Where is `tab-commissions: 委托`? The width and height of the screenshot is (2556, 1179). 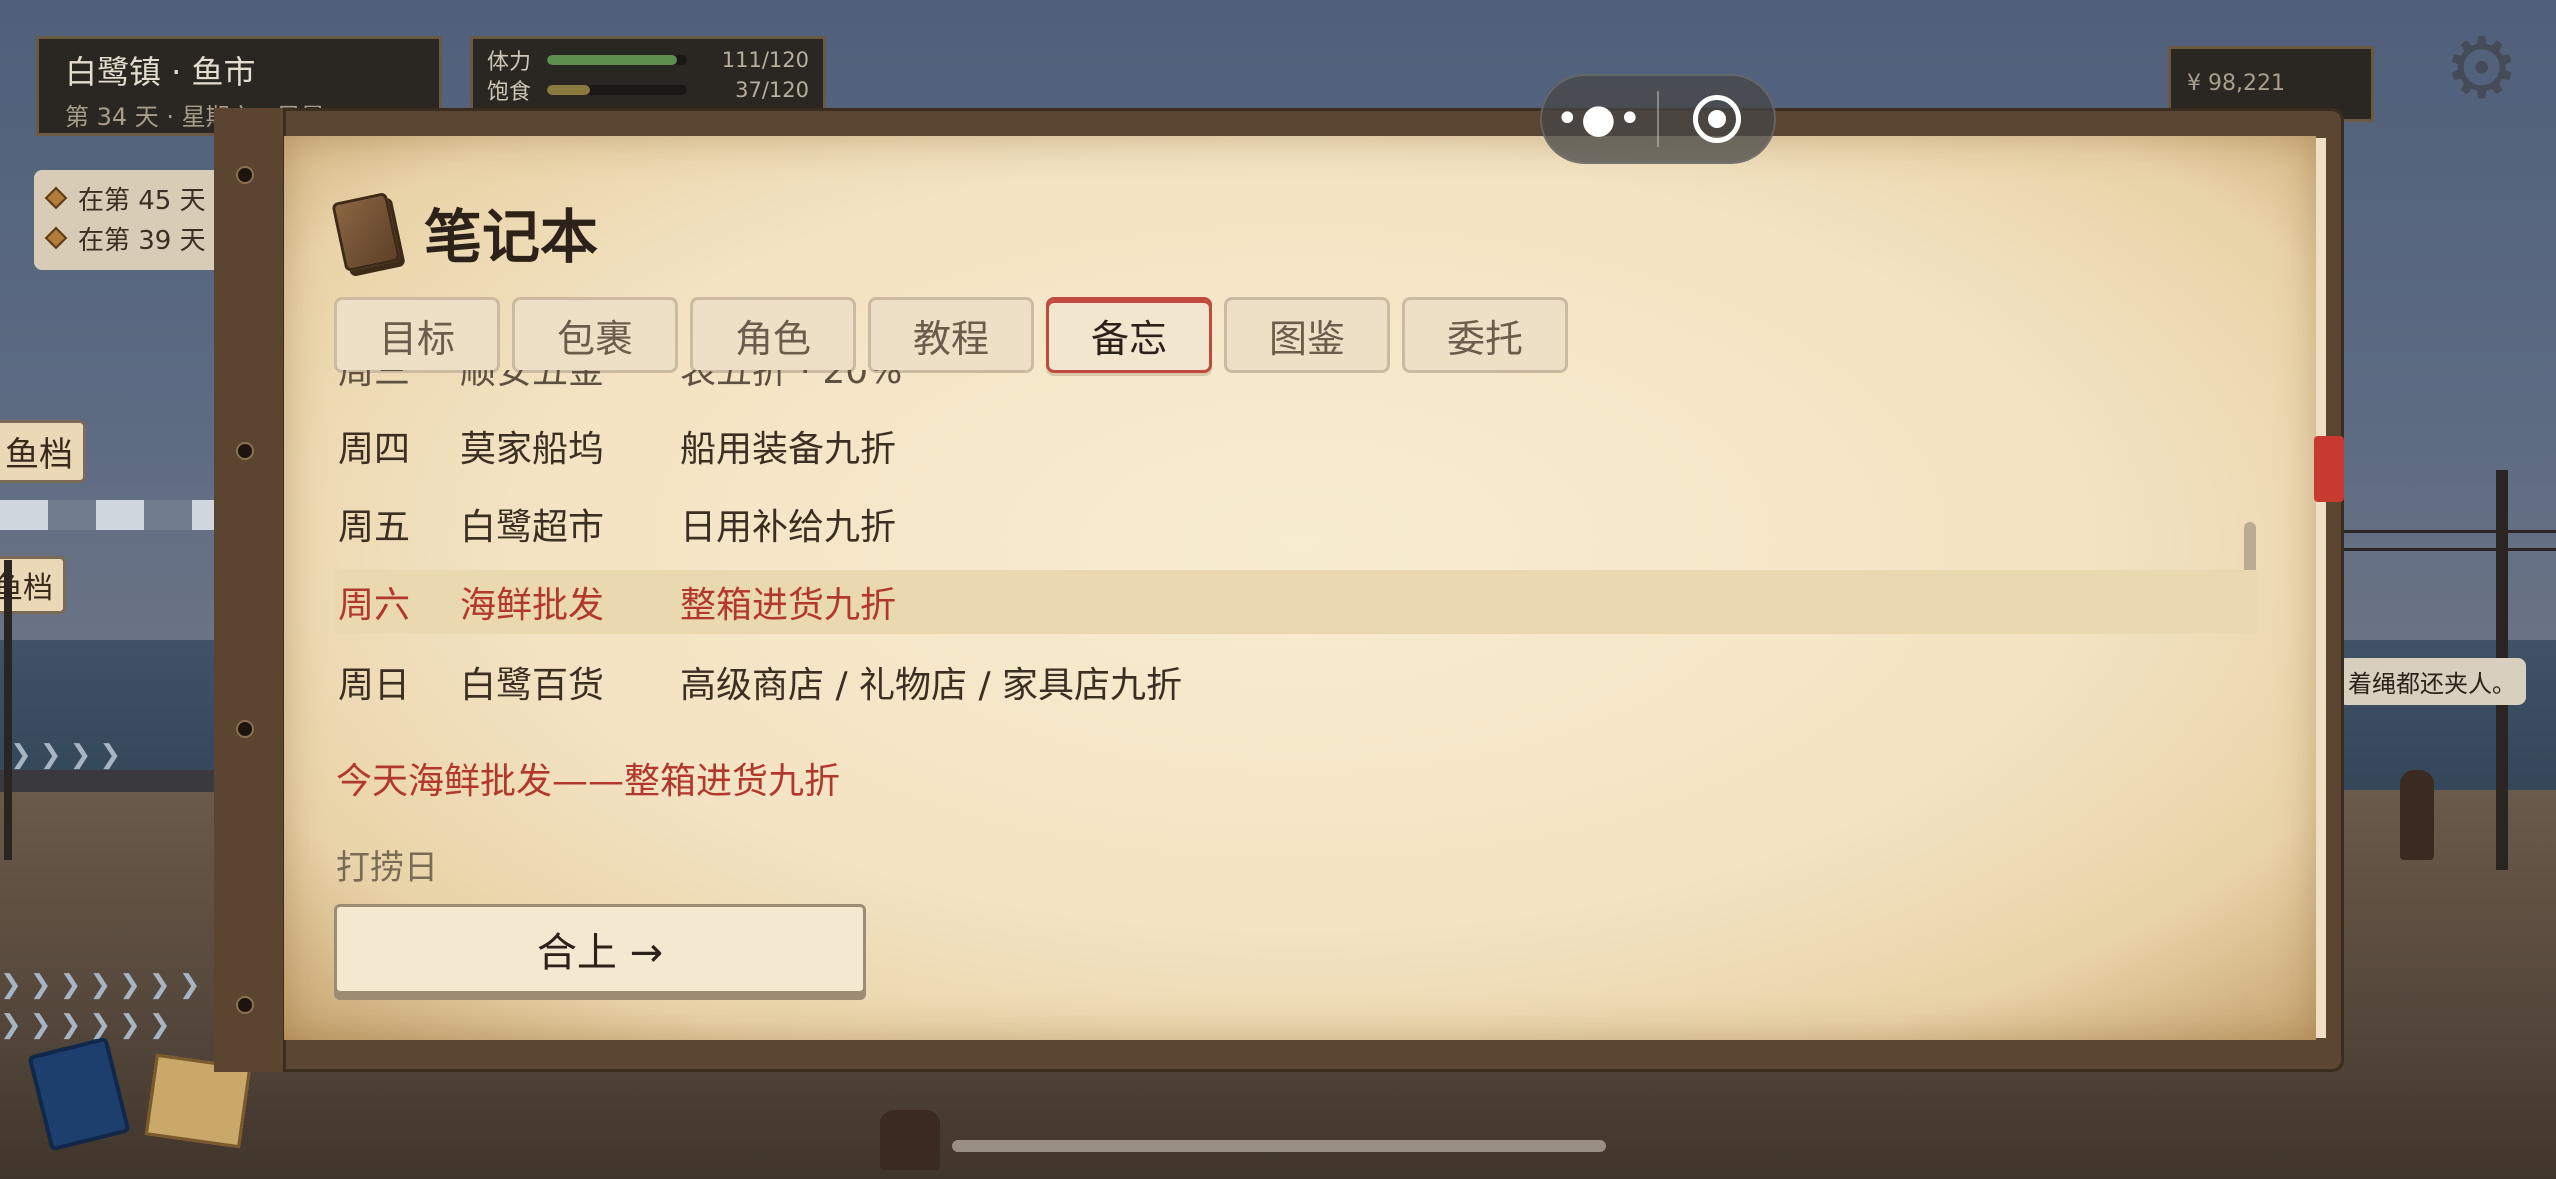
tab-commissions: 委托 is located at coordinates (1485, 335).